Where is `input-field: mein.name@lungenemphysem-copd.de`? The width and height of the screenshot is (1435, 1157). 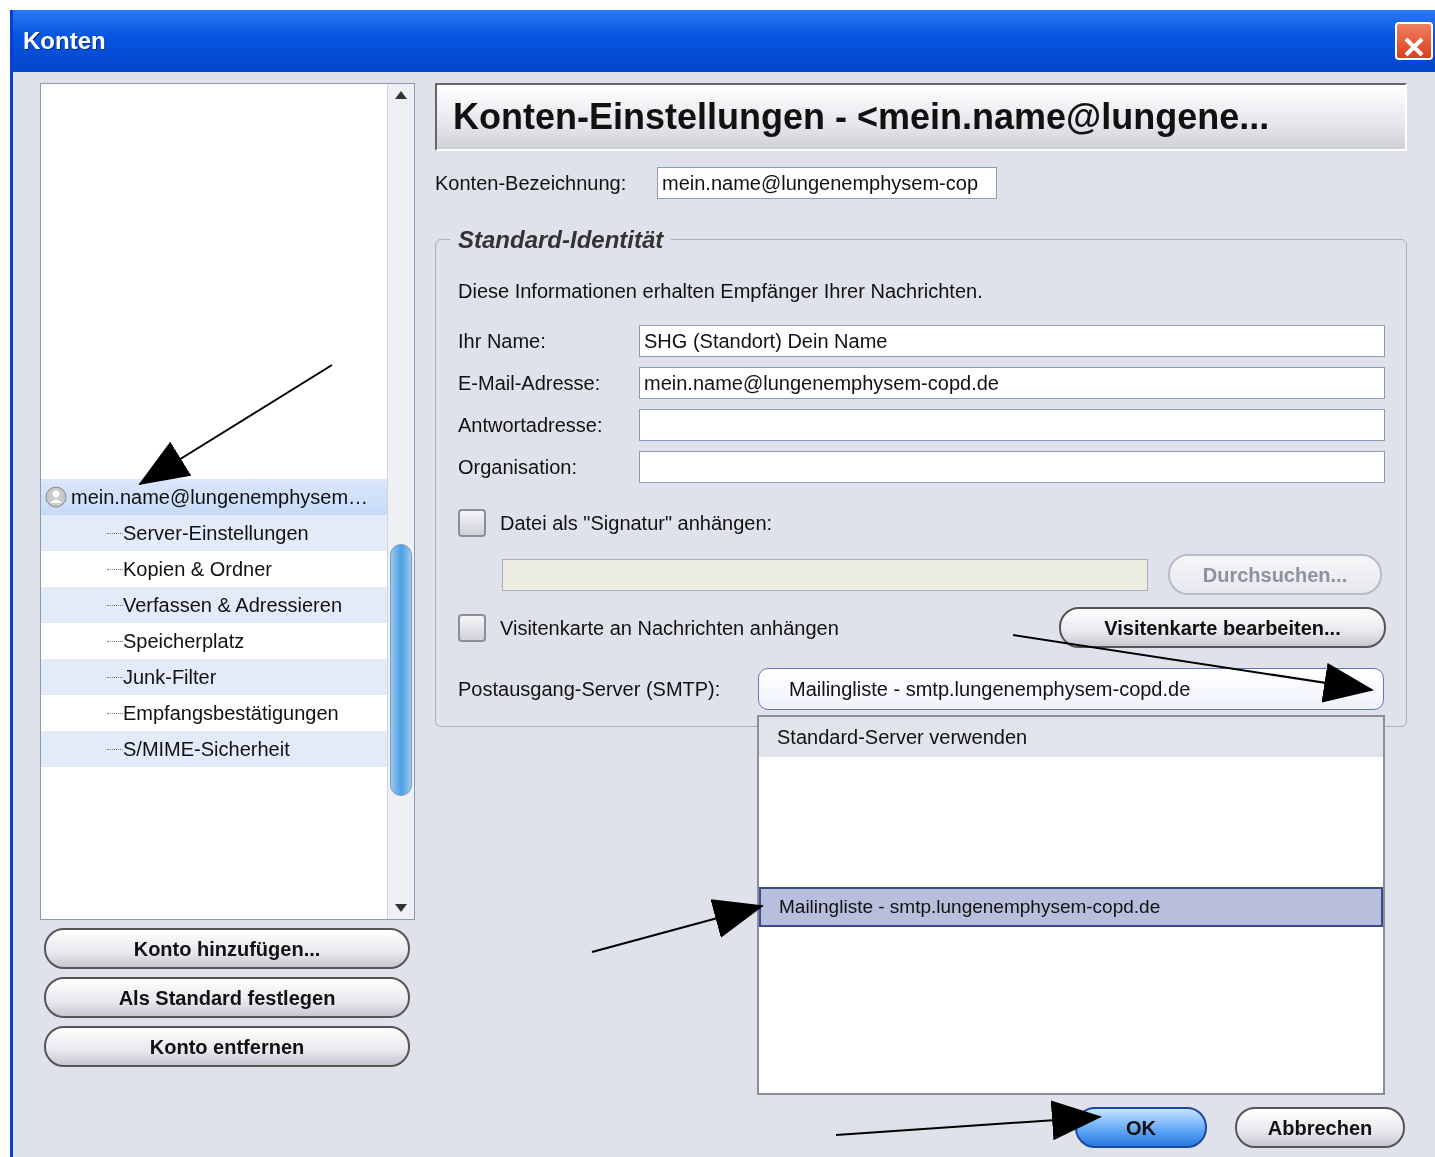
input-field: mein.name@lungenemphysem-copd.de is located at coordinates (1012, 383).